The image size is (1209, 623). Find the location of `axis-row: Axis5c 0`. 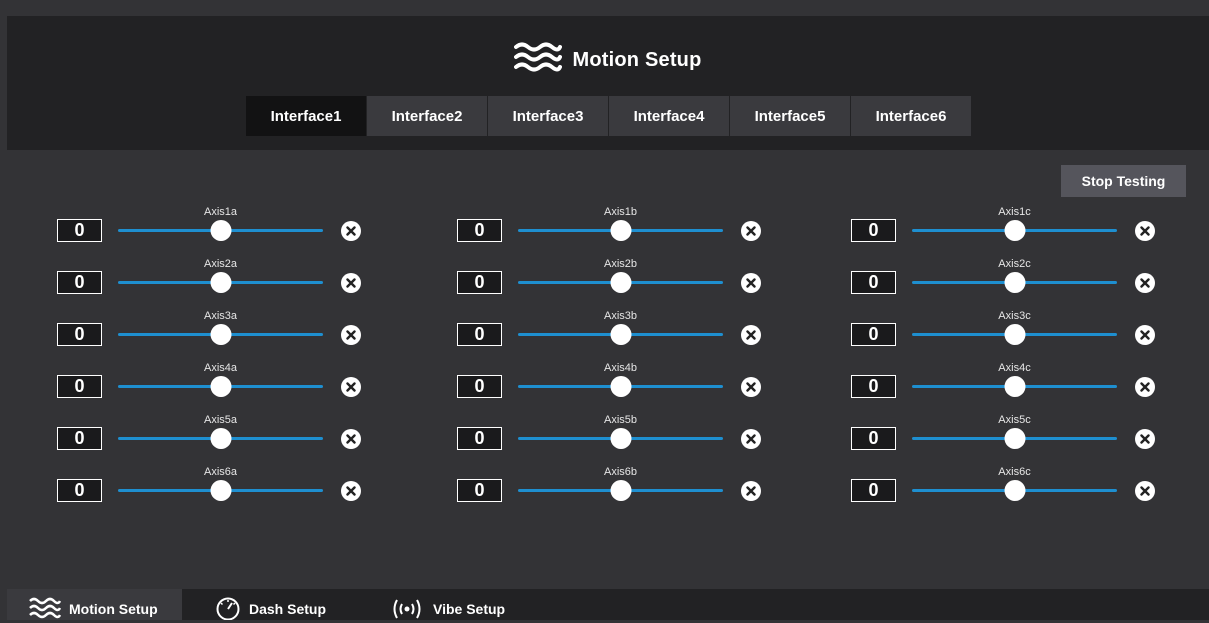

axis-row: Axis5c 0 is located at coordinates (1006, 434).